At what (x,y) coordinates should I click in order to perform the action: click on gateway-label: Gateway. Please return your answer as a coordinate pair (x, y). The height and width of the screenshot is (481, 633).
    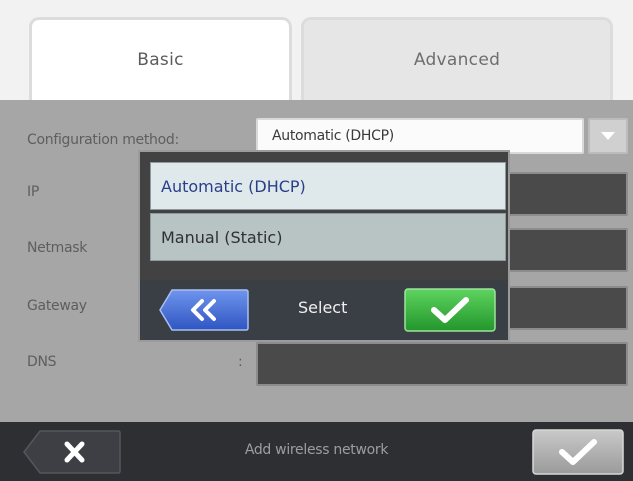
    Looking at the image, I should click on (57, 306).